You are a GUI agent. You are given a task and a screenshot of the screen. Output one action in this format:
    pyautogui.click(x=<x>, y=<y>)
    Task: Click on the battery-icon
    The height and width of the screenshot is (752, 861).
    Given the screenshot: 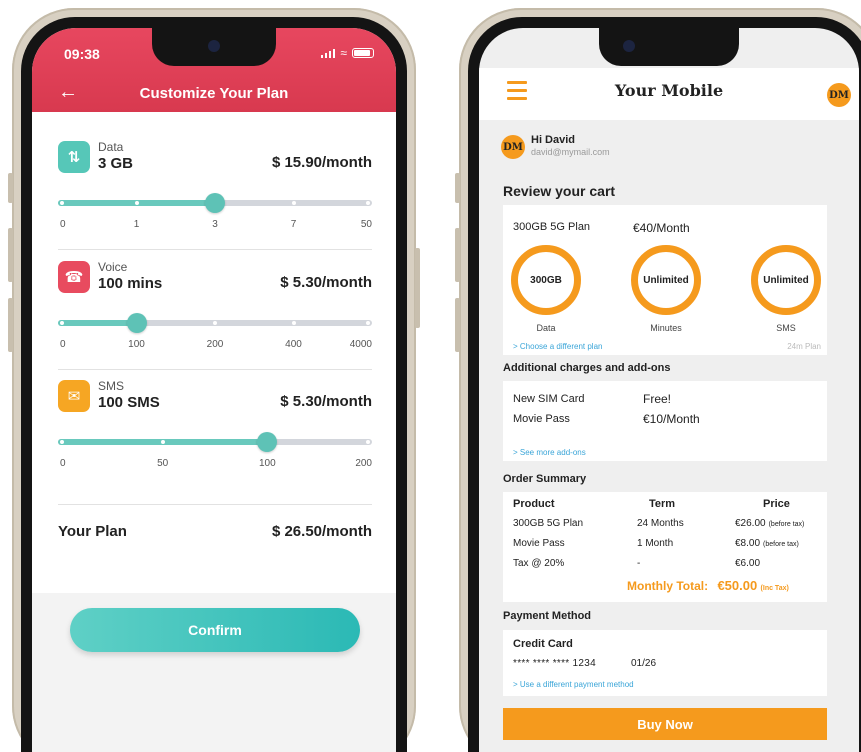 What is the action you would take?
    pyautogui.click(x=363, y=53)
    